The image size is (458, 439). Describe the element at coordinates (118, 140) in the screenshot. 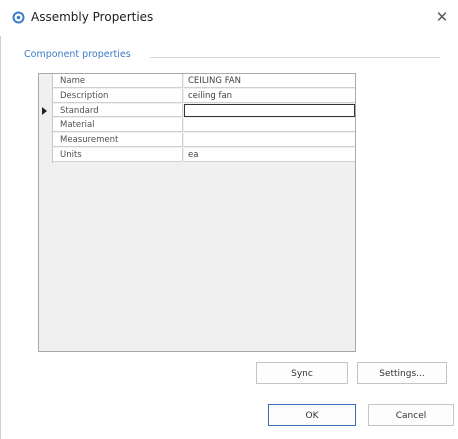

I see `property-name: Measurement` at that location.